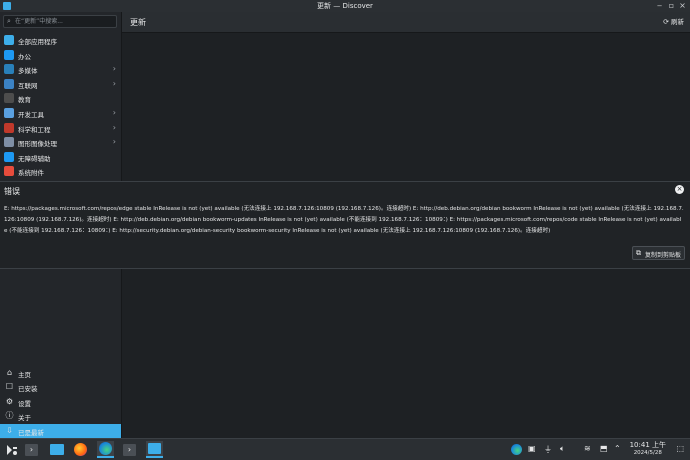 This screenshot has height=460, width=690. I want to click on copy-icon: ⧉, so click(638, 253).